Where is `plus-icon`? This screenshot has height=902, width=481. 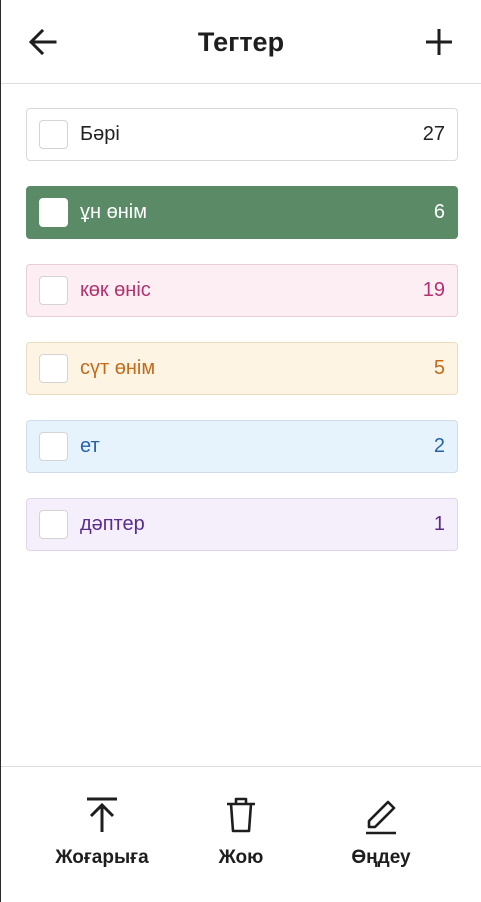
plus-icon is located at coordinates (439, 42).